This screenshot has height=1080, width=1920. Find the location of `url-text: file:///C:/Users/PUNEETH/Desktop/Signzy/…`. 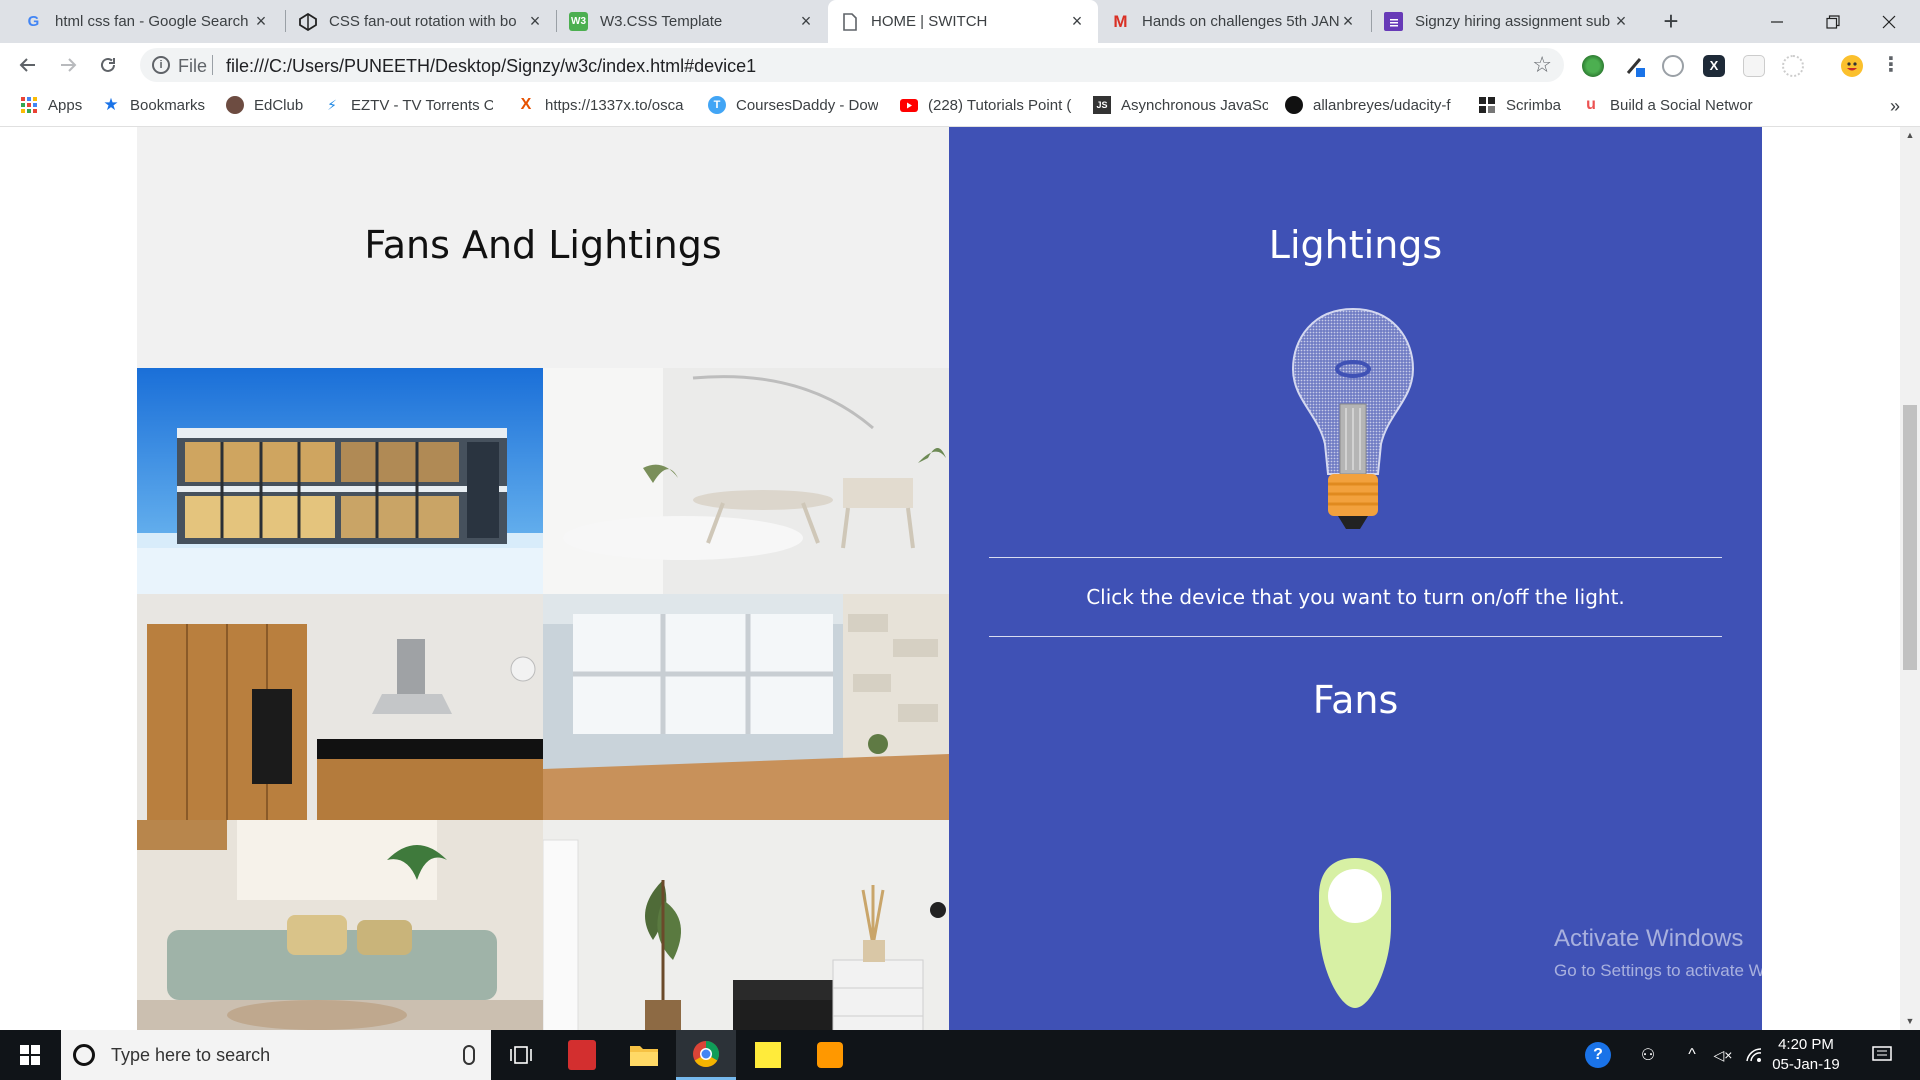

url-text: file:///C:/Users/PUNEETH/Desktop/Signzy/… is located at coordinates (491, 66).